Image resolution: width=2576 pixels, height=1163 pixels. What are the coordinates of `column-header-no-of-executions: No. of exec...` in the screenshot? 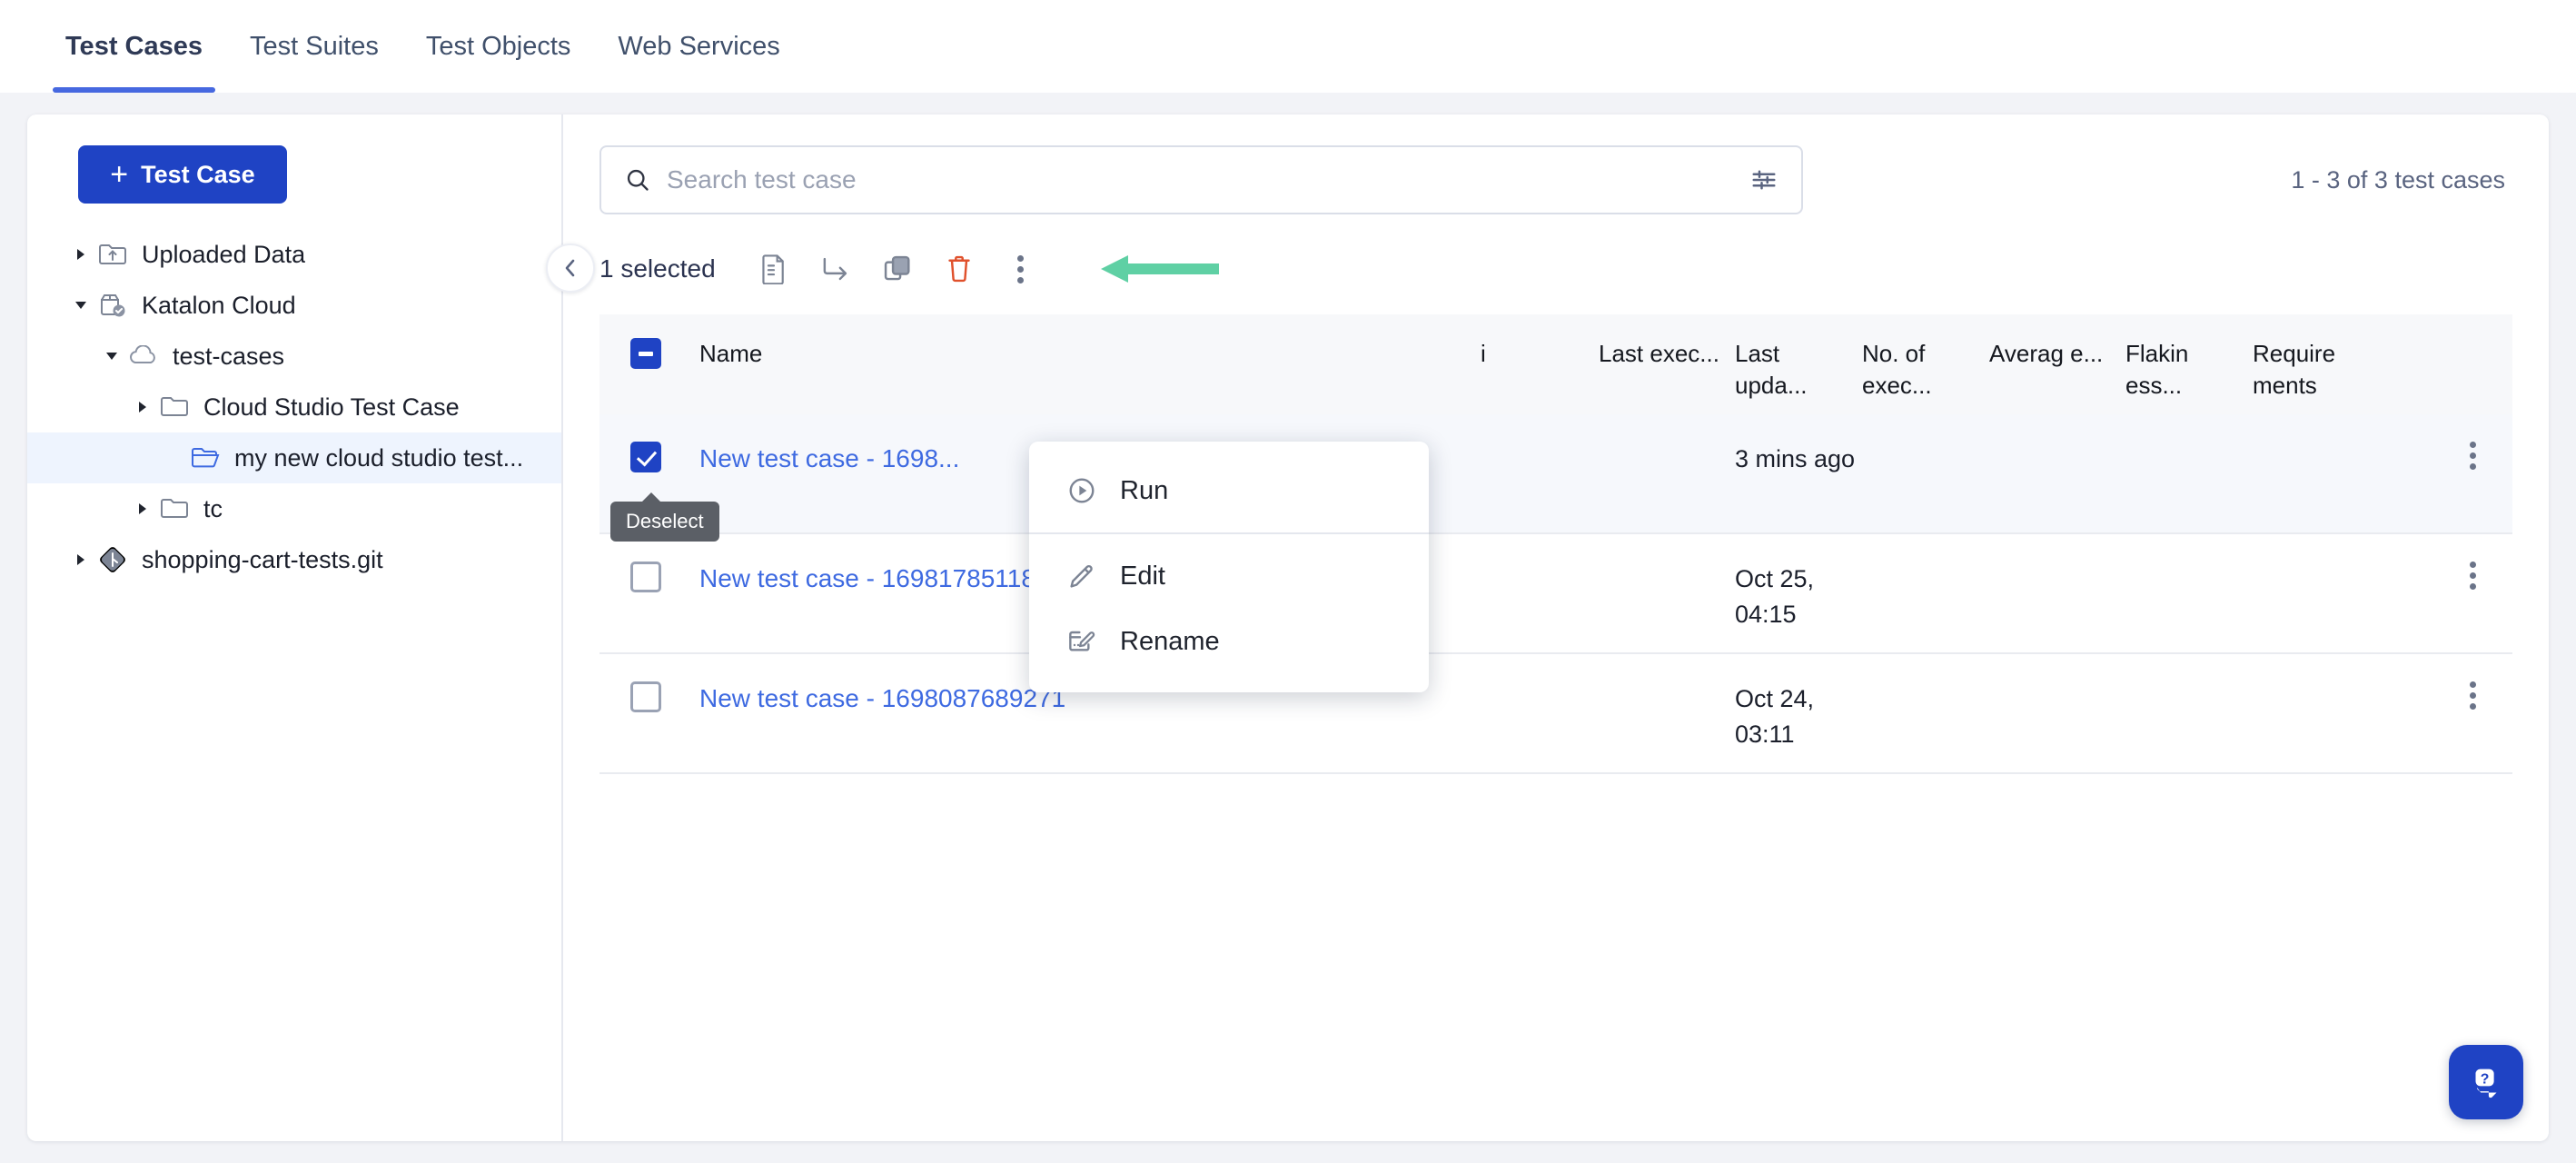 It's located at (1925, 370).